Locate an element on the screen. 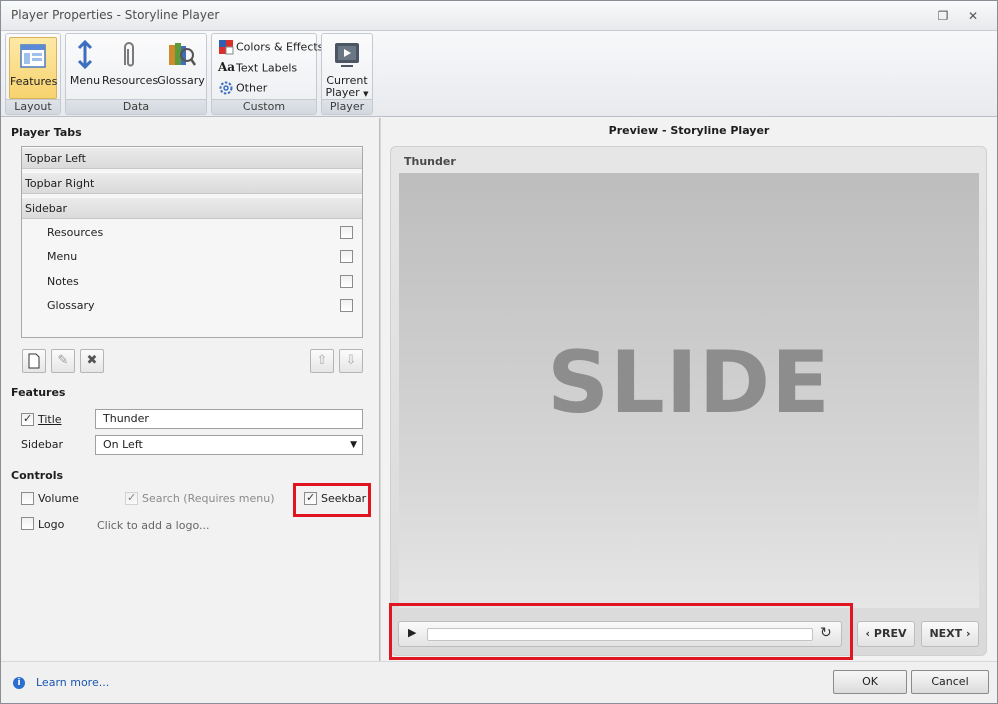 The height and width of the screenshot is (704, 998). sidebar-item-notes-label: Notes is located at coordinates (63, 281).